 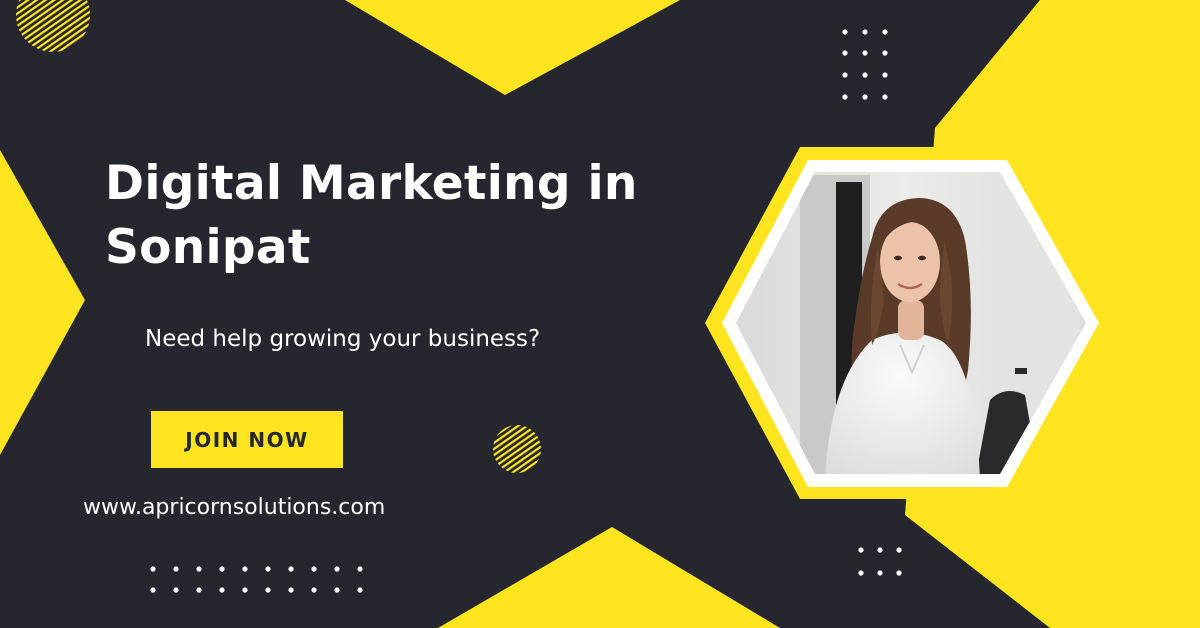 I want to click on website-url: www.apricornsolutions.com, so click(x=234, y=507).